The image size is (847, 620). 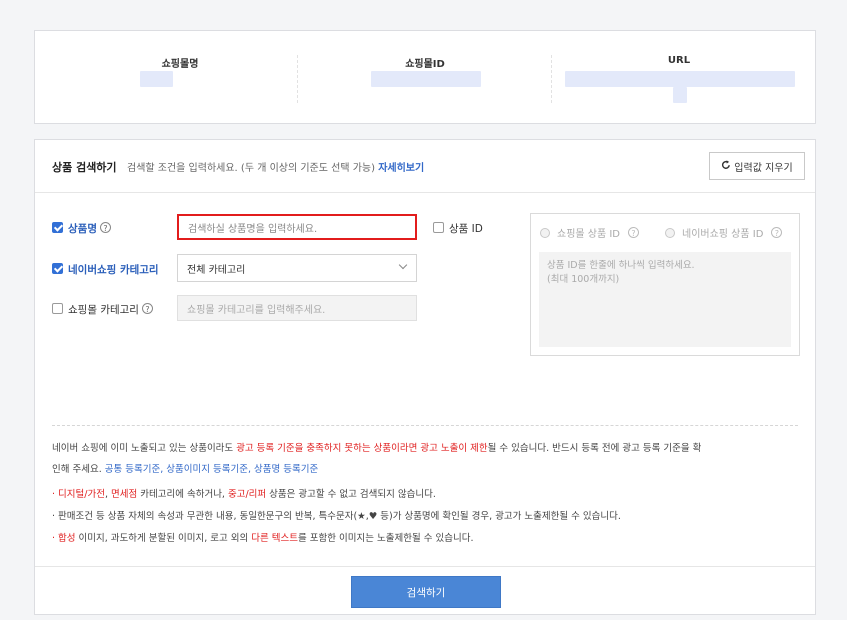 What do you see at coordinates (426, 469) in the screenshot?
I see `notice-line-2: 인해 주세요. 공통 등록기준, 상품이미지 등록기준, 상품명 등록기준` at bounding box center [426, 469].